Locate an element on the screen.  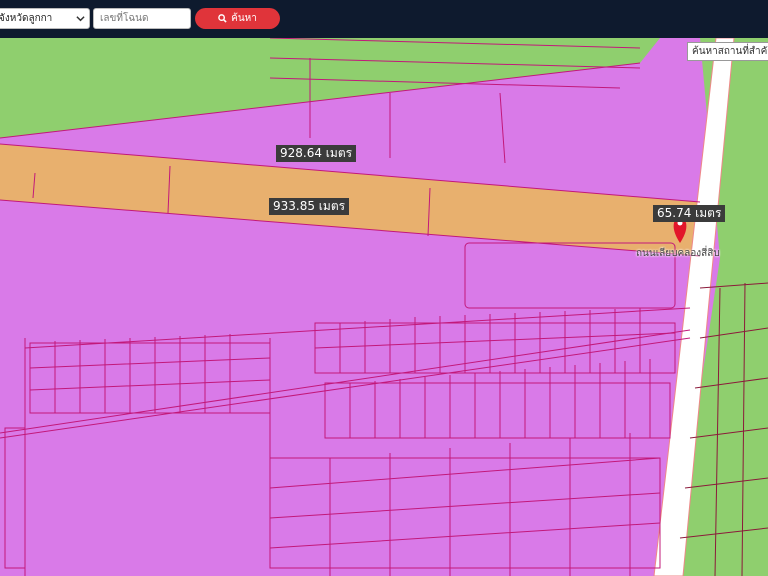
province-select-value: จังหวัดลูกกา is located at coordinates (26, 18).